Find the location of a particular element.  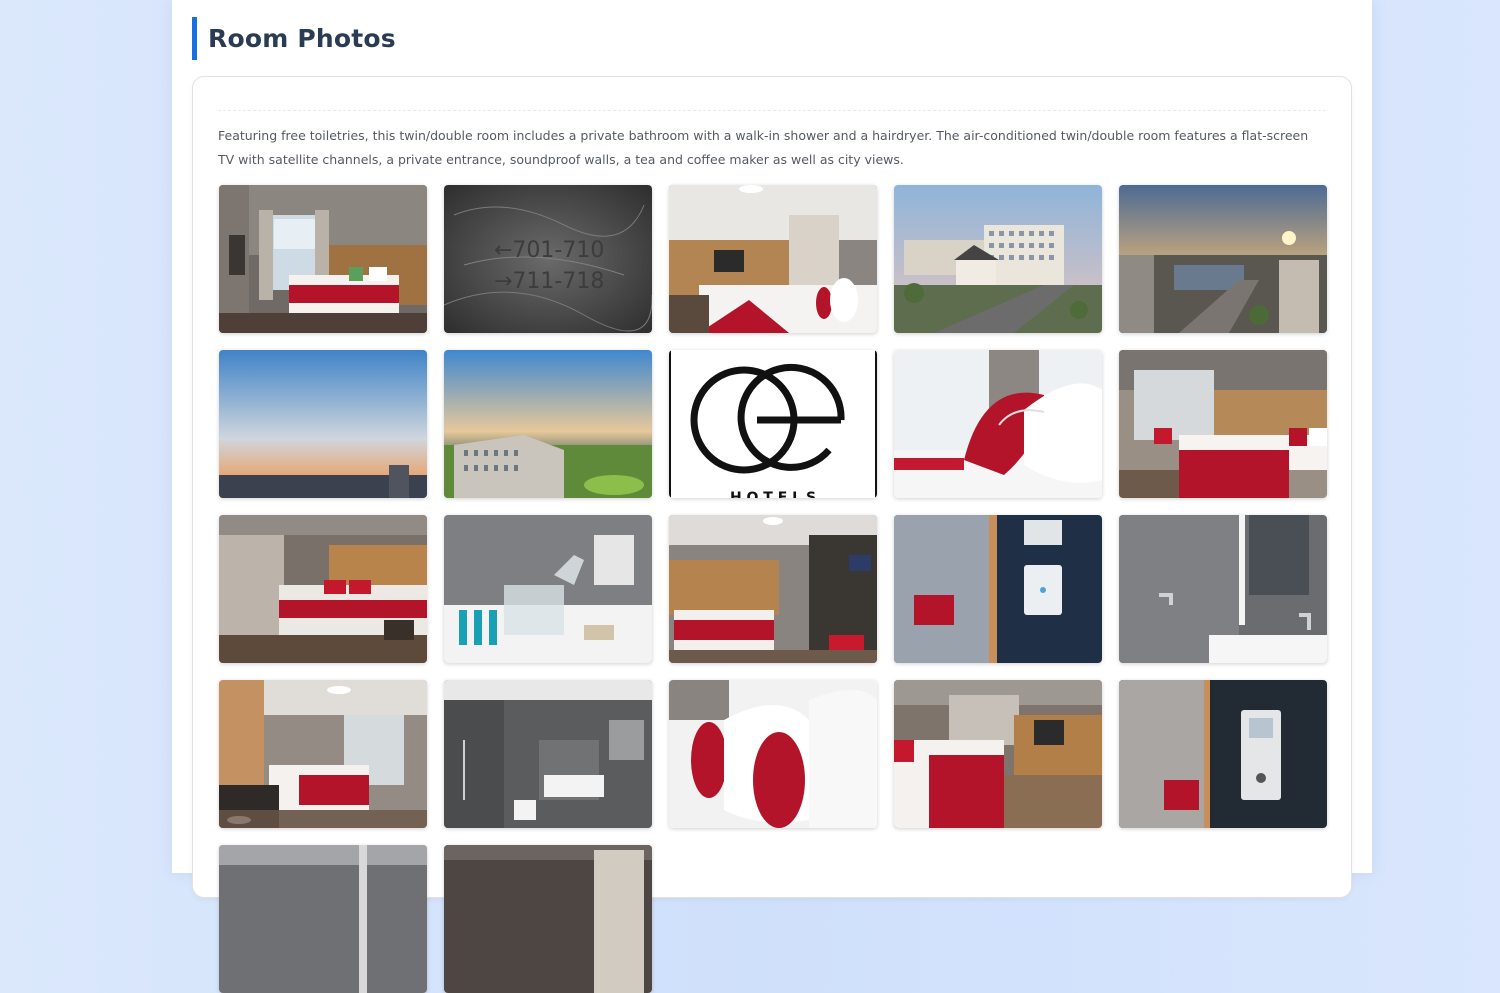

photo-courtyard-aerial is located at coordinates (548, 424).